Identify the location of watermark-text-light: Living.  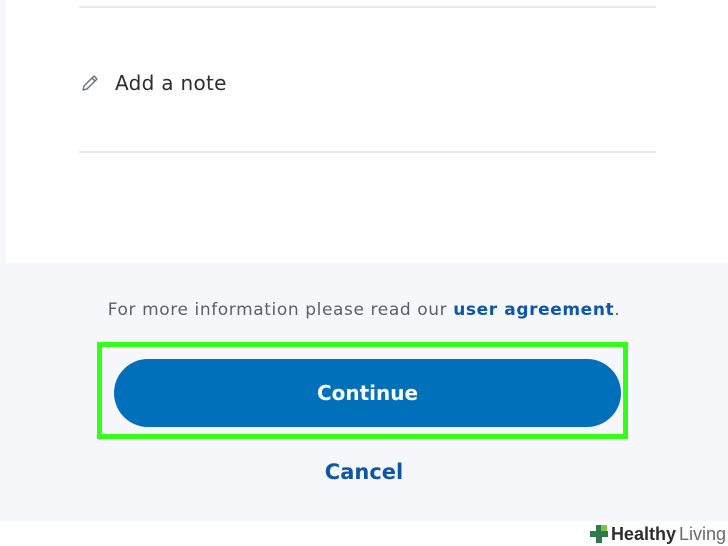
(702, 533).